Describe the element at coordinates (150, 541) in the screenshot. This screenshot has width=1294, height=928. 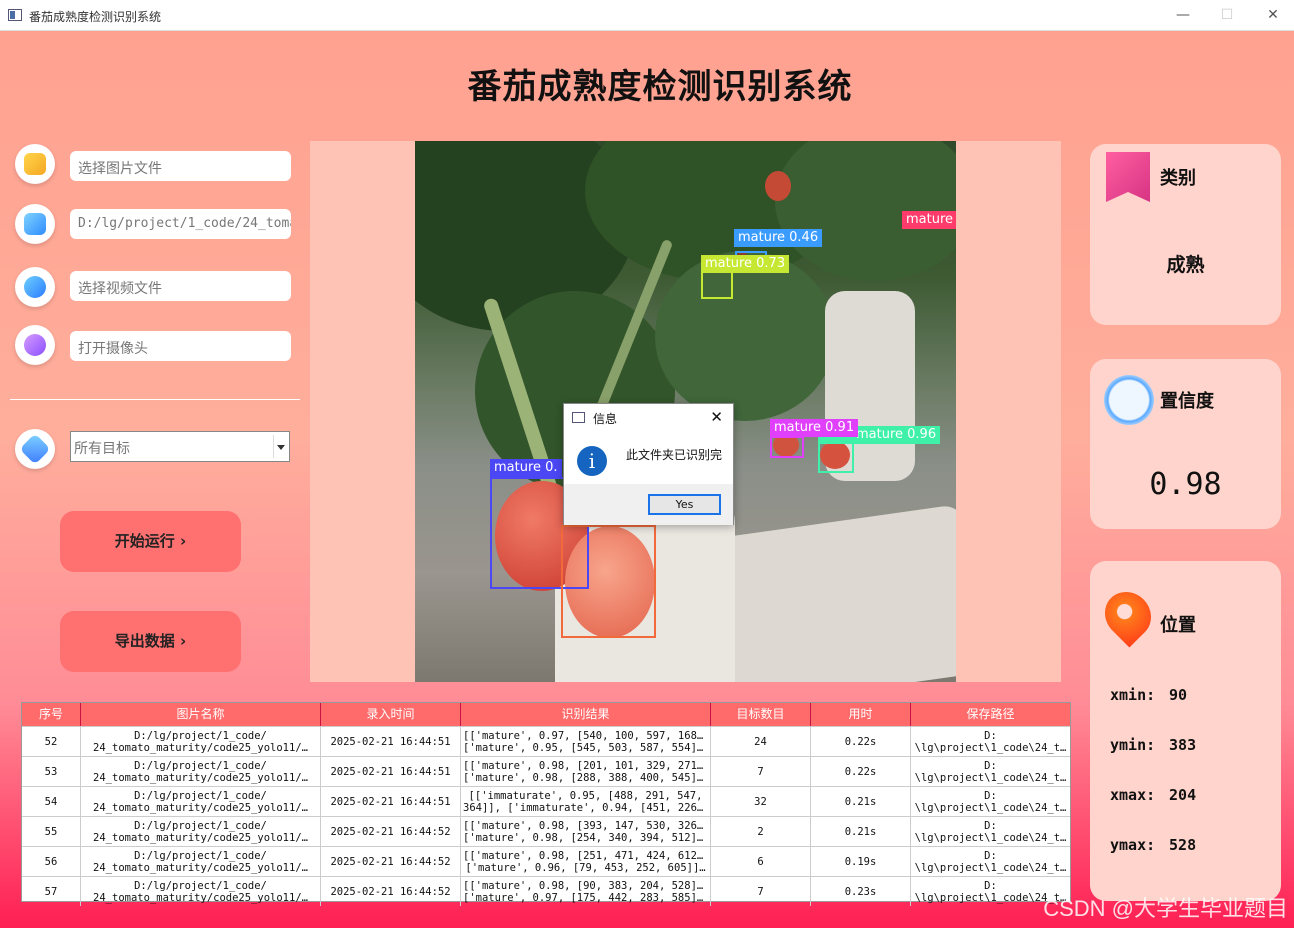
I see `start-run-button: 开始运行 ›` at that location.